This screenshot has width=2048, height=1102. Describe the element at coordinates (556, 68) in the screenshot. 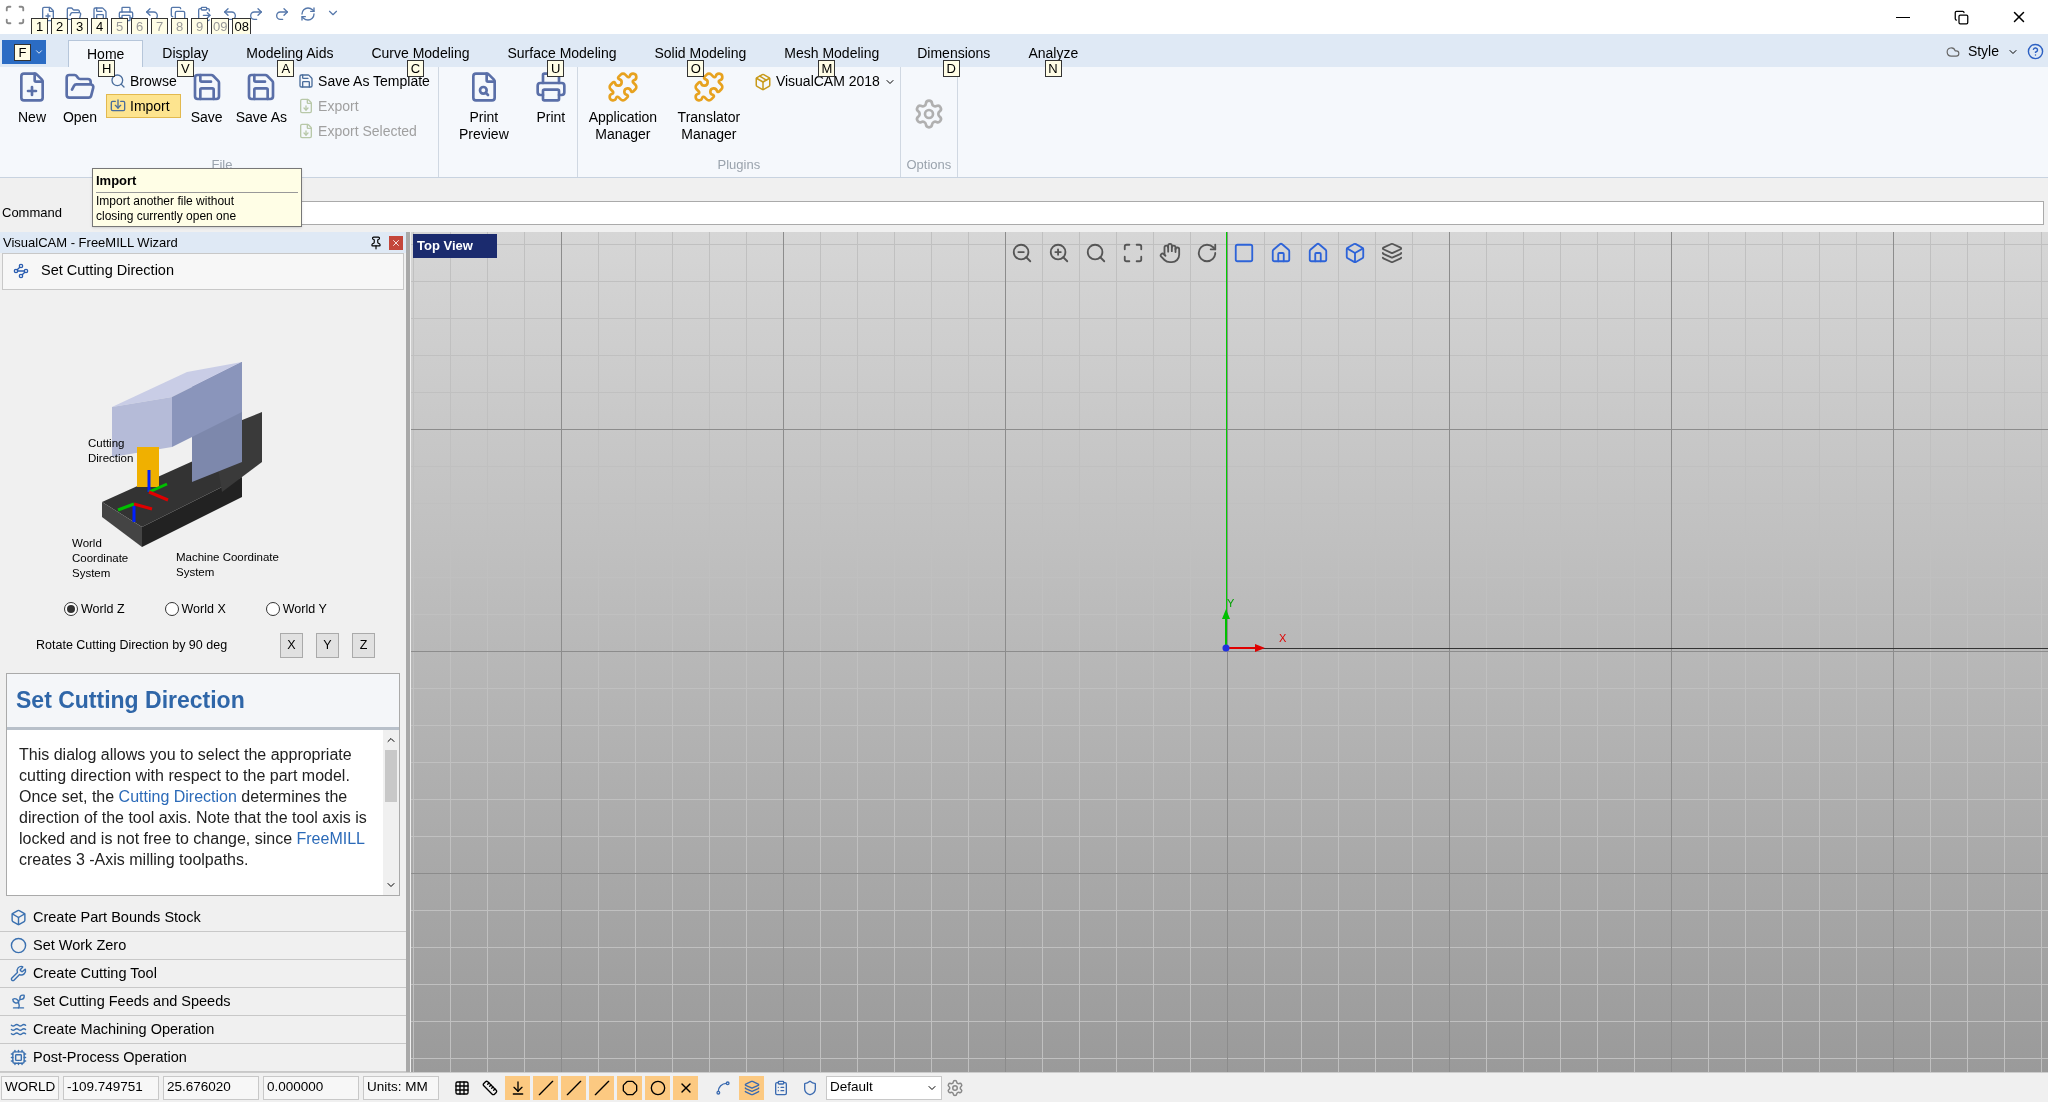

I see `keytip: U` at that location.